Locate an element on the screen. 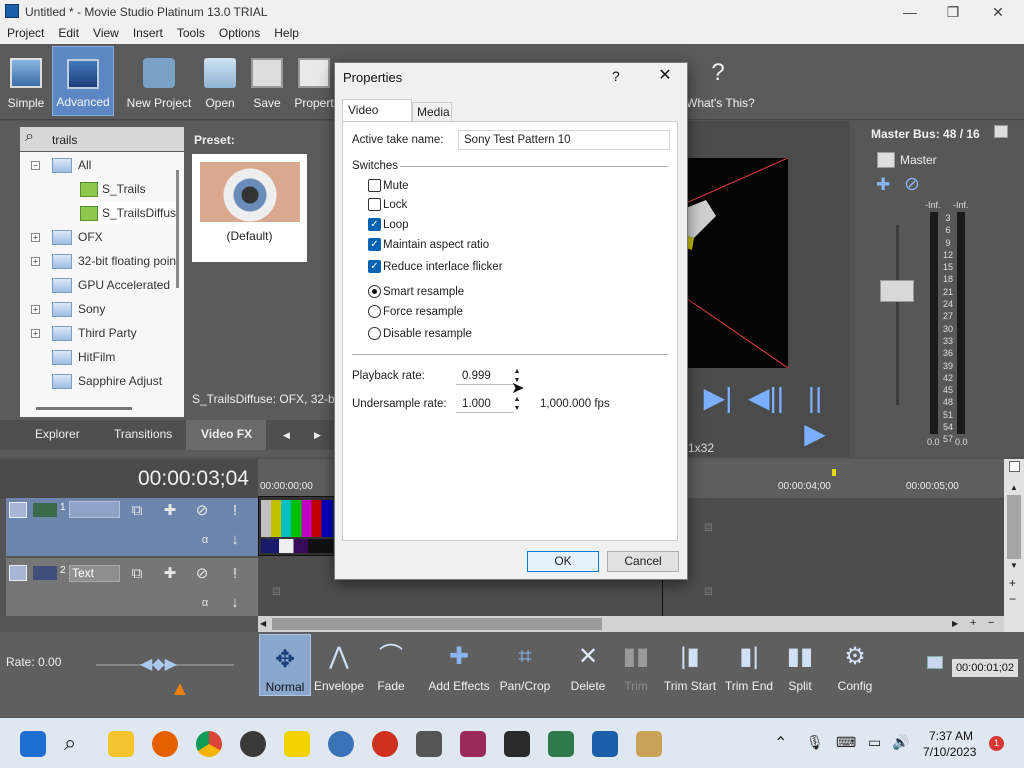  fade-edit-tool: ⌒ Fade is located at coordinates (391, 667).